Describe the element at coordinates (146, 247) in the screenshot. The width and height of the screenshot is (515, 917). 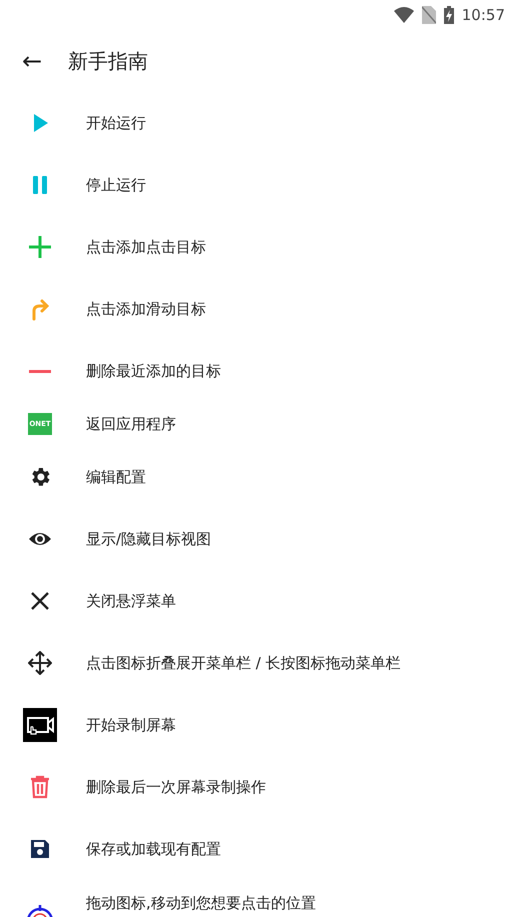
I see `guide-label: 点击添加点击目标` at that location.